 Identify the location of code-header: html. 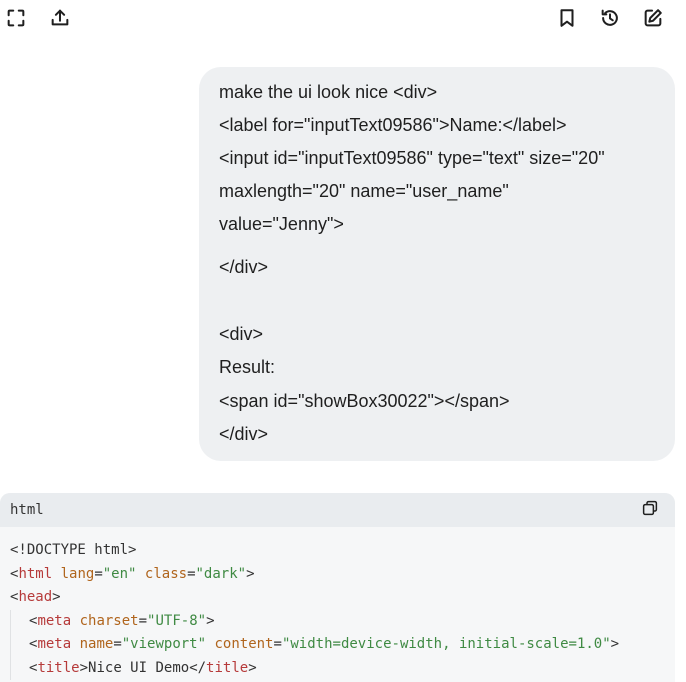
(337, 510).